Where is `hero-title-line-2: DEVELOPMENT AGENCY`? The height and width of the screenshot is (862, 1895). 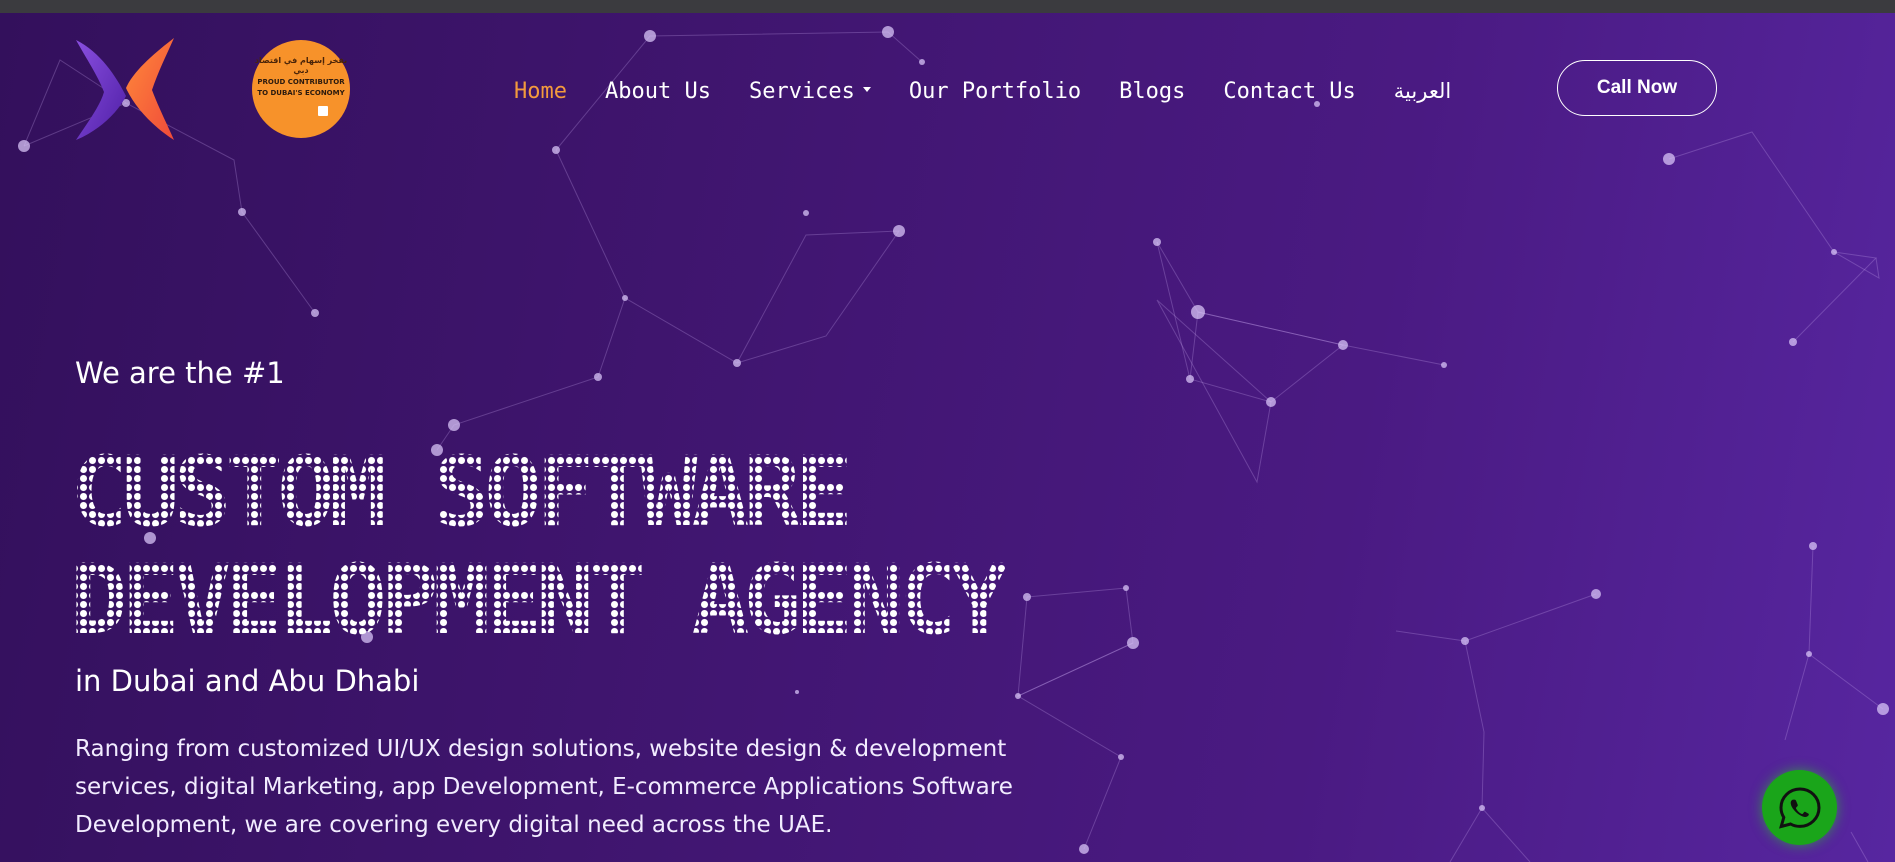
hero-title-line-2: DEVELOPMENT AGENCY is located at coordinates (536, 600).